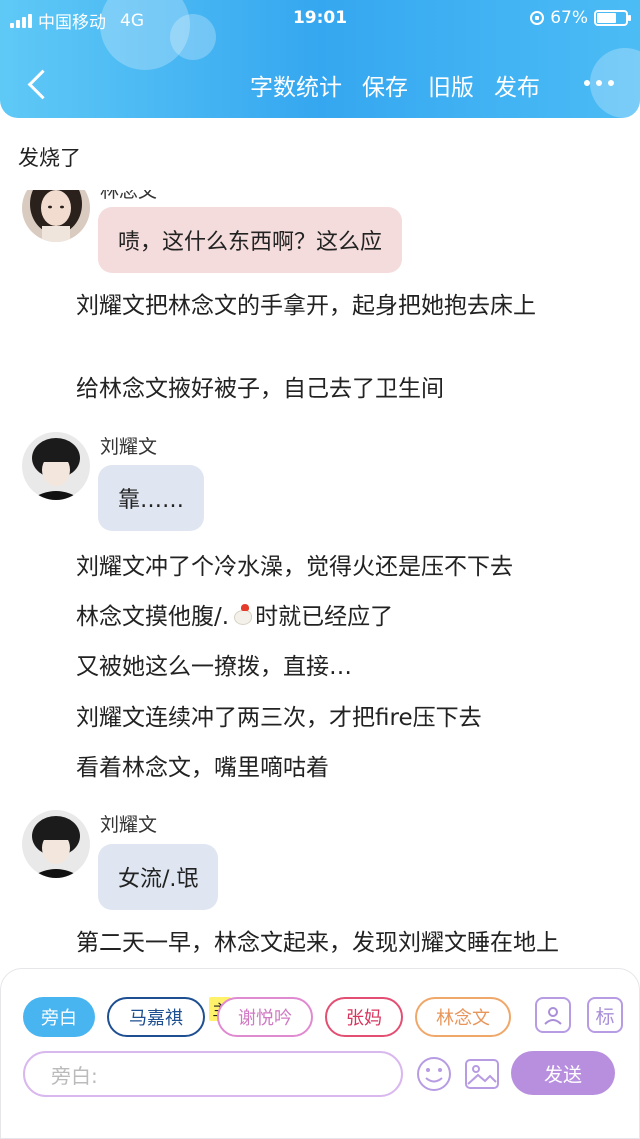 This screenshot has width=640, height=1139. I want to click on narration-line: 刘耀文把林念文的手拿开，起身把她抱去床上, so click(306, 306).